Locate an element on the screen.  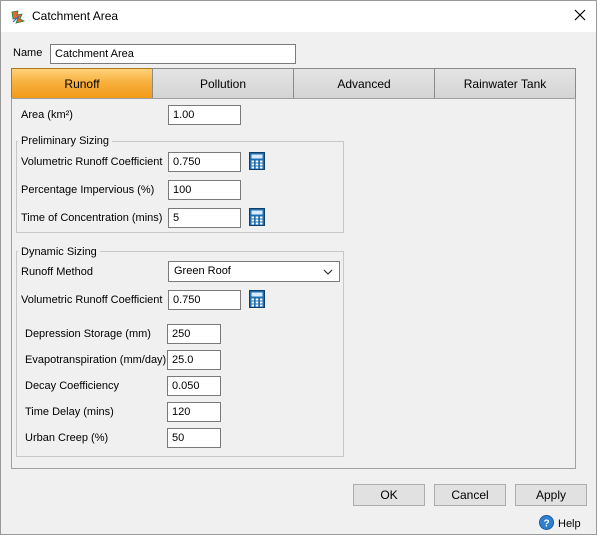
dynamic-sizing-title: Dynamic Sizing is located at coordinates (59, 252).